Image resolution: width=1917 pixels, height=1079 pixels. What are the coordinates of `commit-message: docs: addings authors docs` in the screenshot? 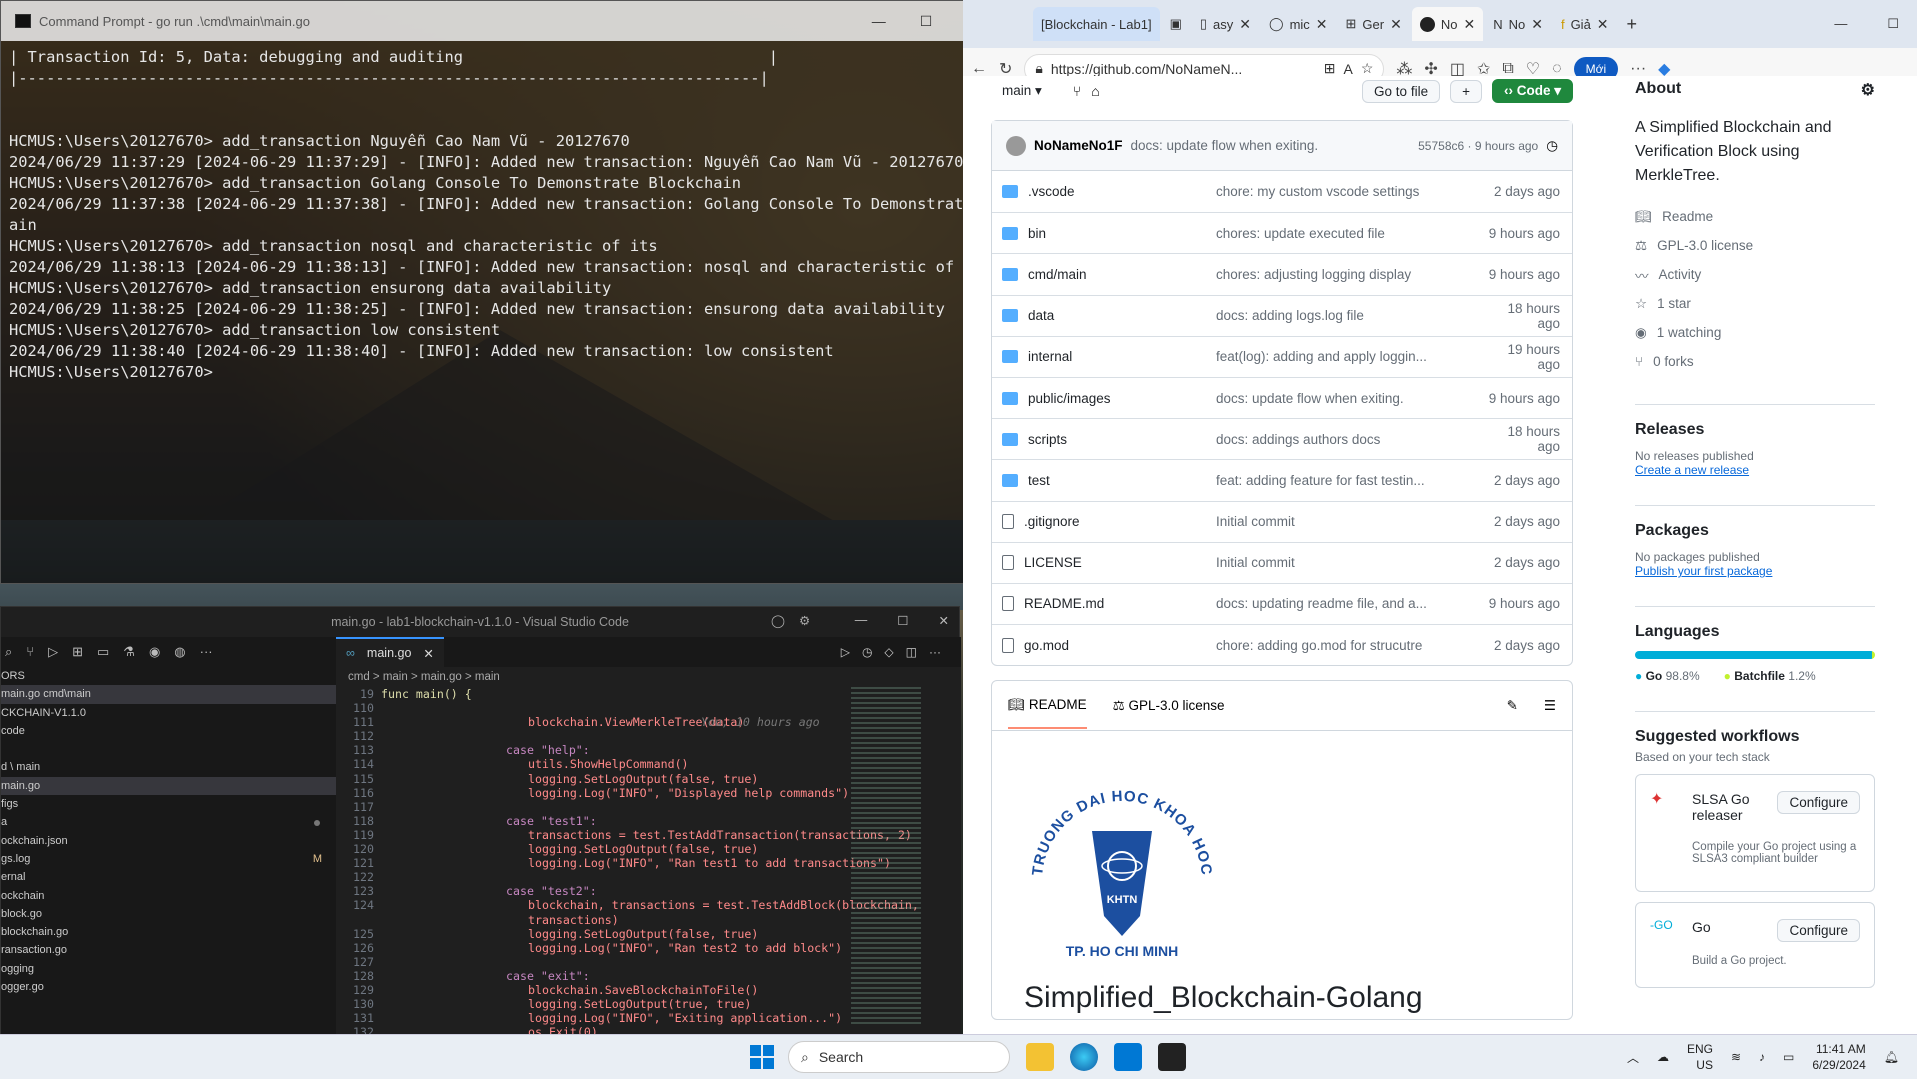 It's located at (1350, 439).